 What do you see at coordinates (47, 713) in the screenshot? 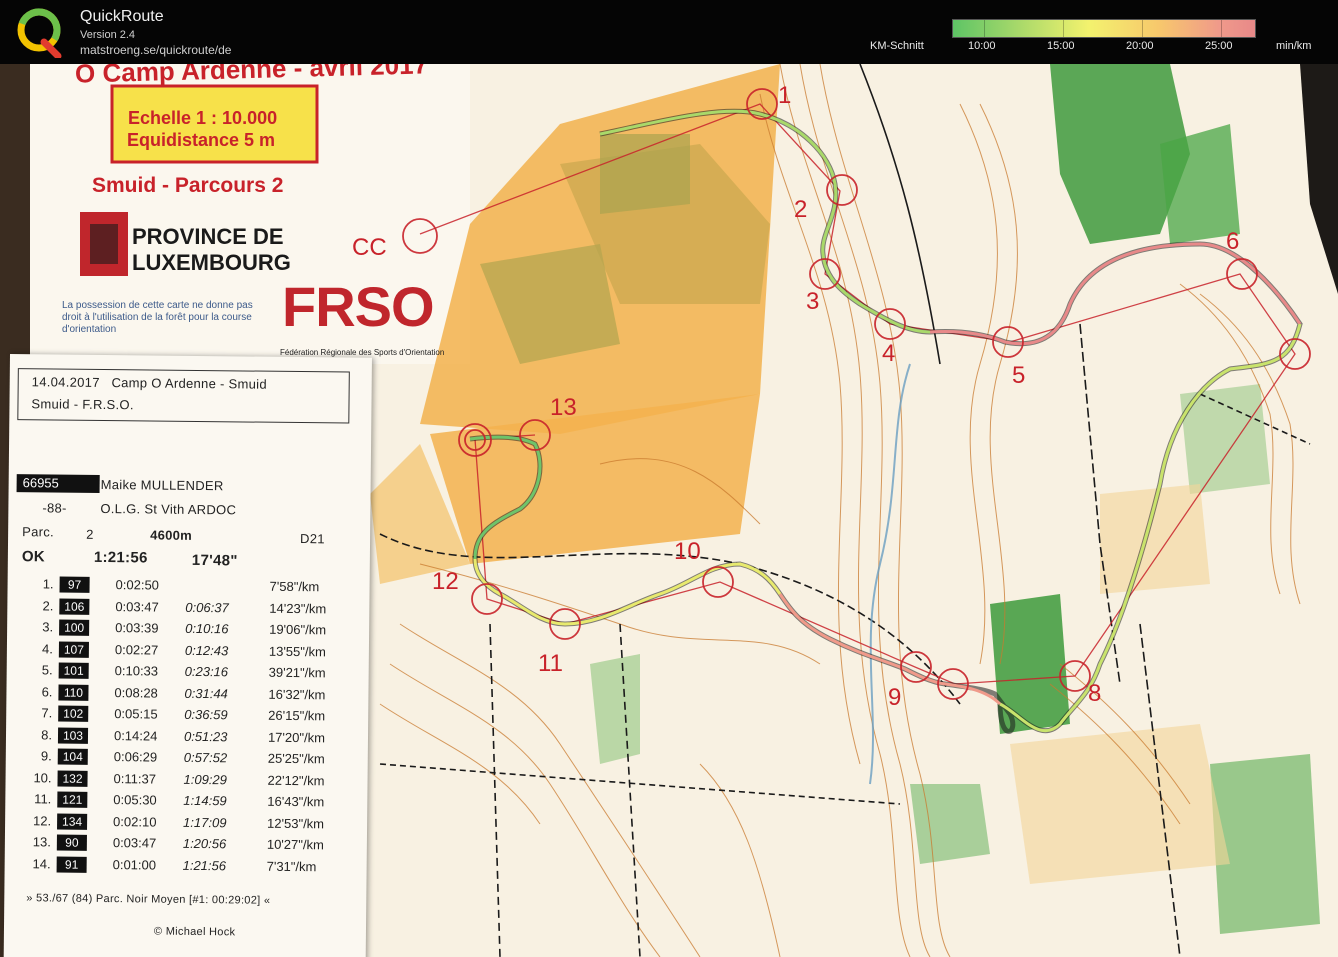
I see `split-number: 7.` at bounding box center [47, 713].